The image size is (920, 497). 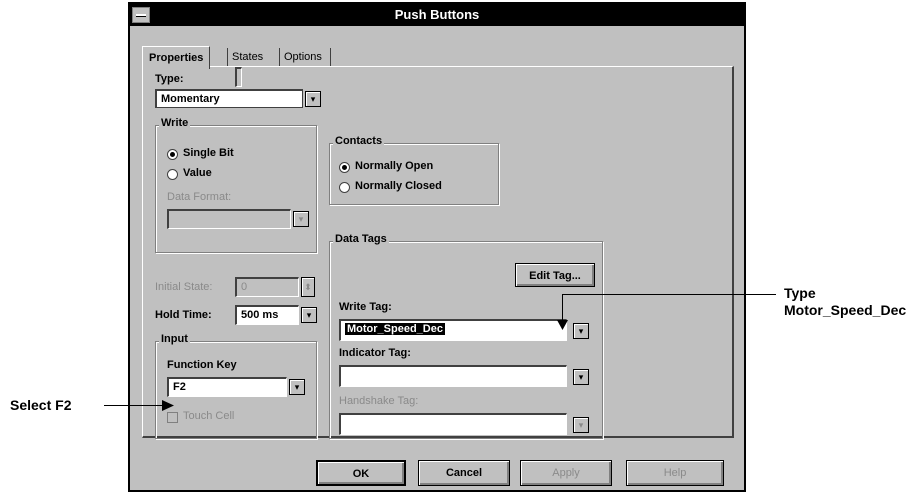 What do you see at coordinates (562, 325) in the screenshot?
I see `arrow-down-icon` at bounding box center [562, 325].